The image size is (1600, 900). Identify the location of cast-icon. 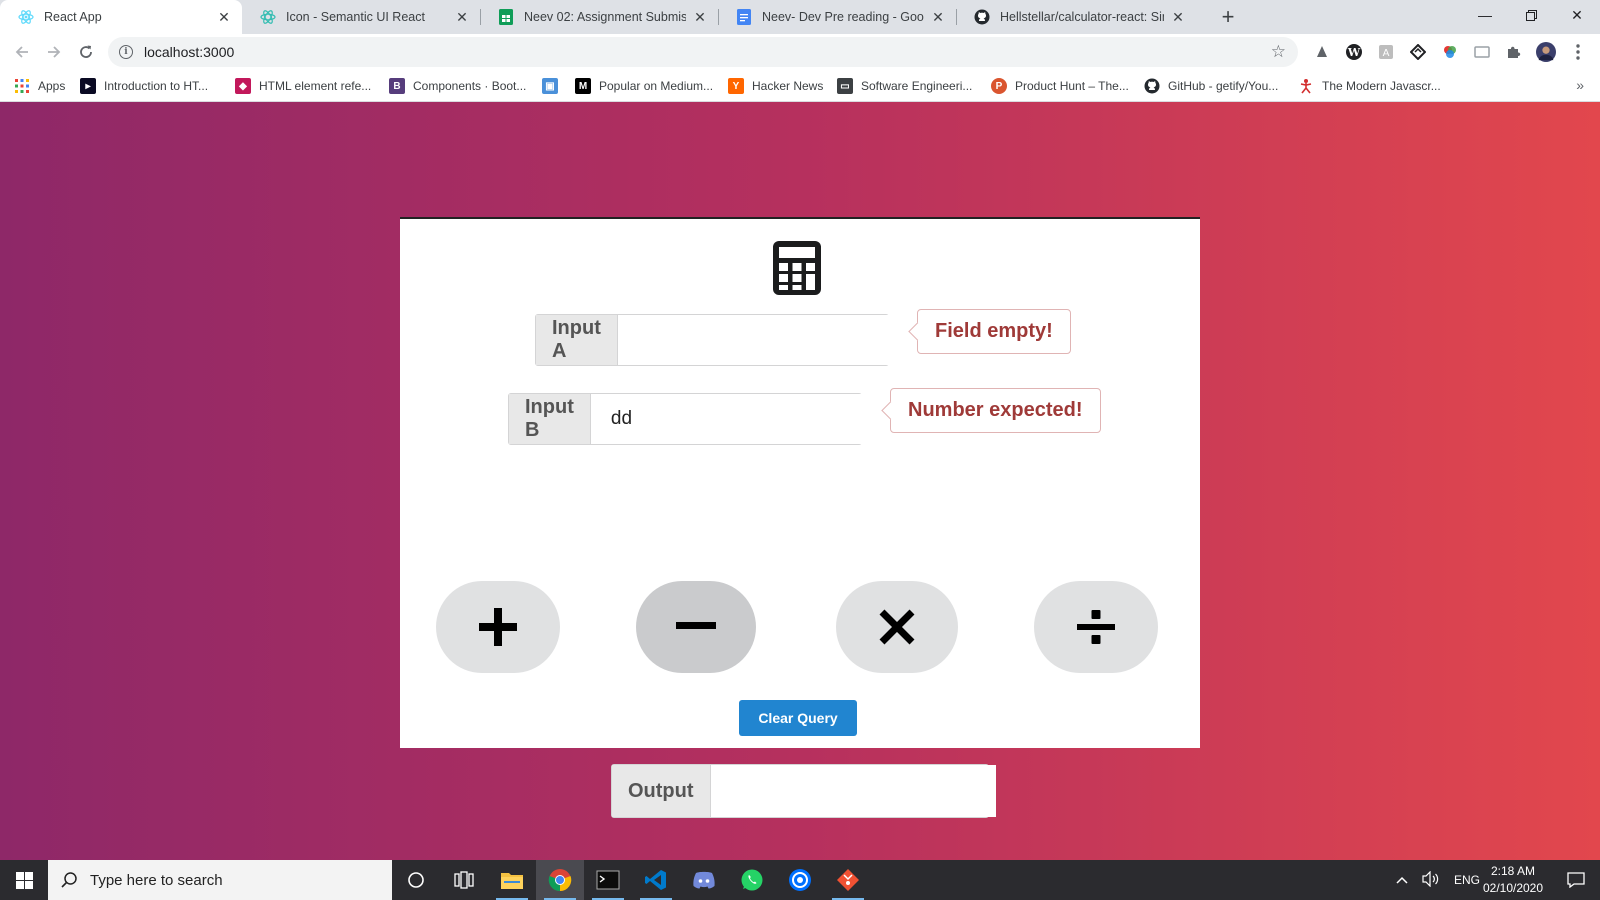
(1482, 52).